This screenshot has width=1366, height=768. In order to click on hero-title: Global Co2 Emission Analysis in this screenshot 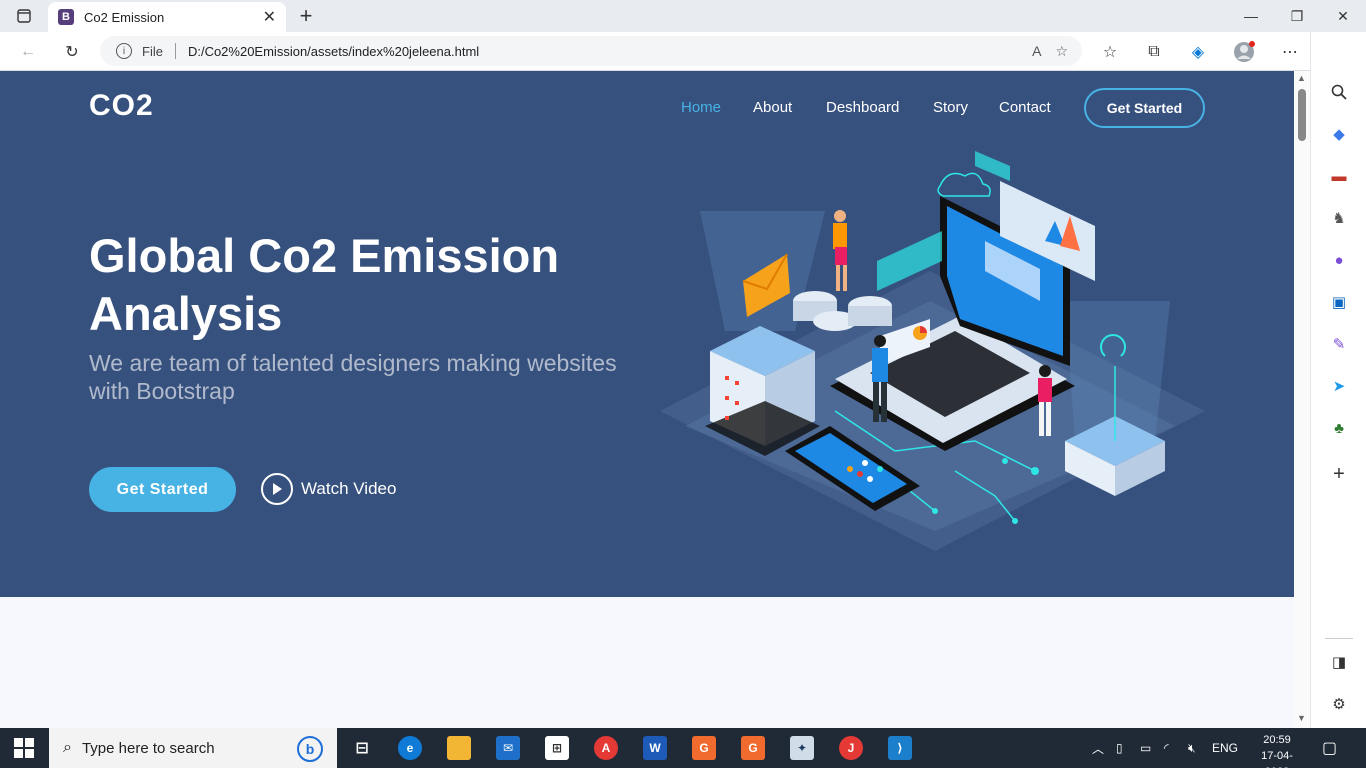, I will do `click(324, 284)`.